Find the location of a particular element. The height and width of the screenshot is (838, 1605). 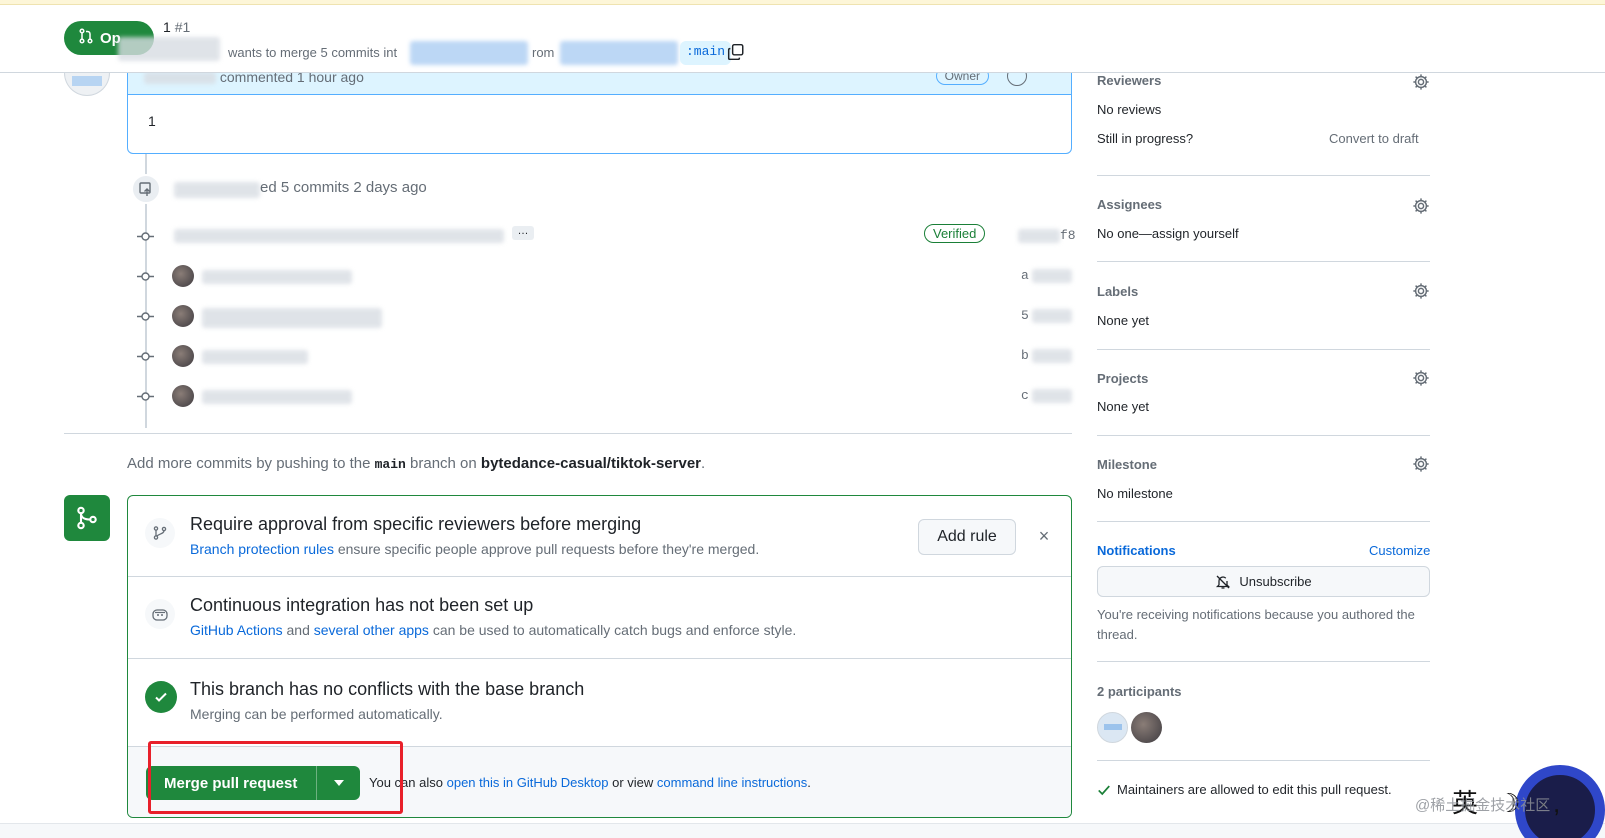

milestone-value: No milestone is located at coordinates (1135, 493).